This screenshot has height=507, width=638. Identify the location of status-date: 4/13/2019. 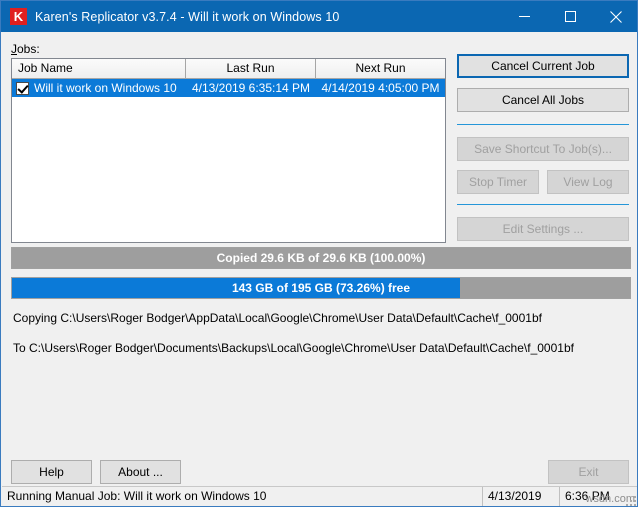
(521, 496).